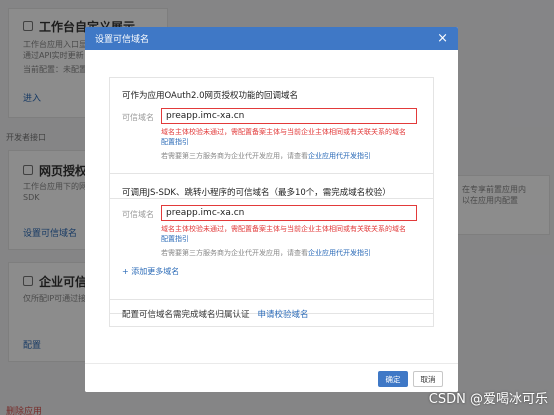 The width and height of the screenshot is (554, 415). I want to click on close-icon: ×, so click(442, 38).